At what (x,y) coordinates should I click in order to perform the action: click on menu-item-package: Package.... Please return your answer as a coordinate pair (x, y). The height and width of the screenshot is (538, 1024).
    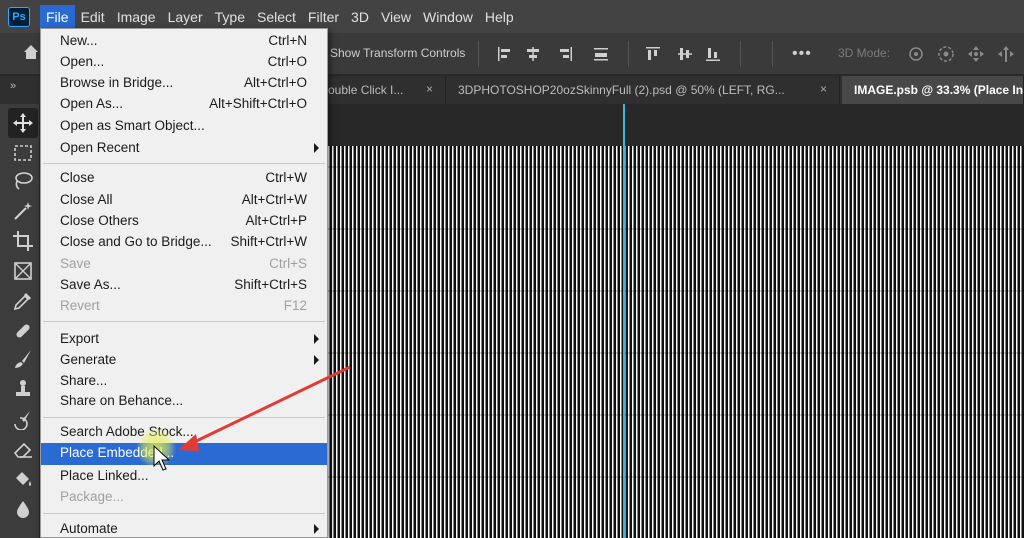
    Looking at the image, I should click on (184, 497).